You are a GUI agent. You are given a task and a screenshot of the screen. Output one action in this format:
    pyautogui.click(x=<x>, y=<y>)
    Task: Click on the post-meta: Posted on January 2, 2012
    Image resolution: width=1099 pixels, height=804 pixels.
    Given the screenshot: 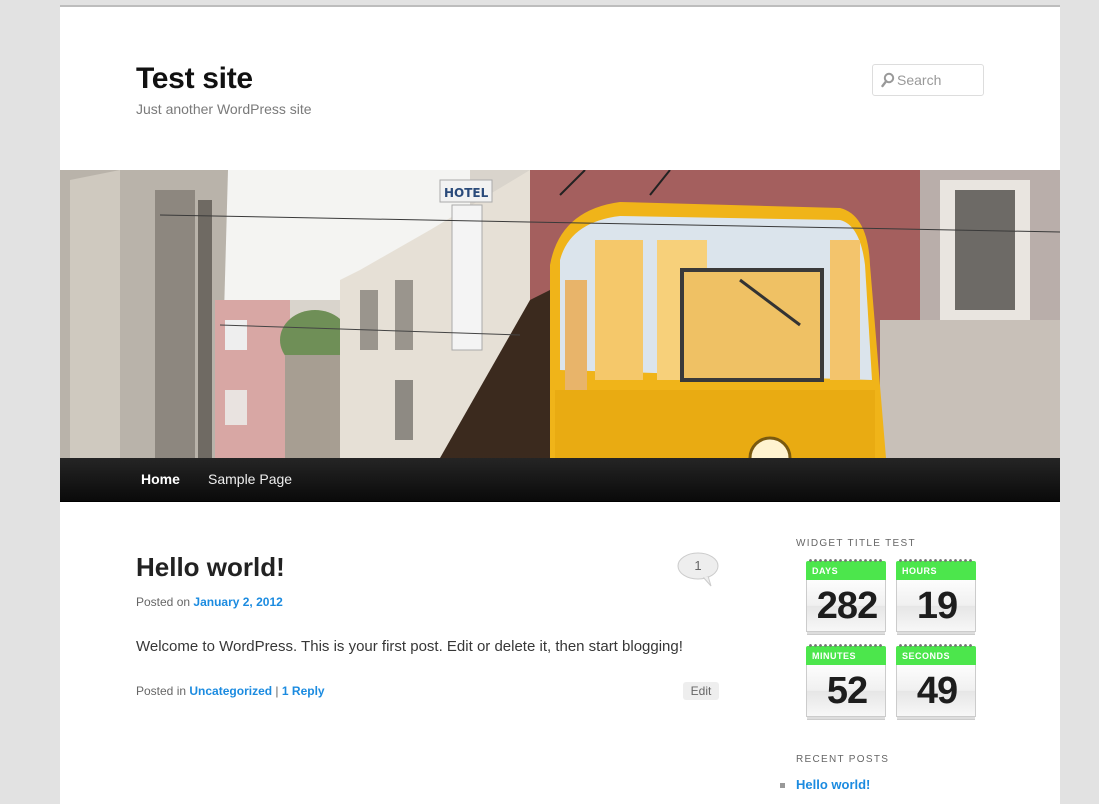 What is the action you would take?
    pyautogui.click(x=209, y=602)
    